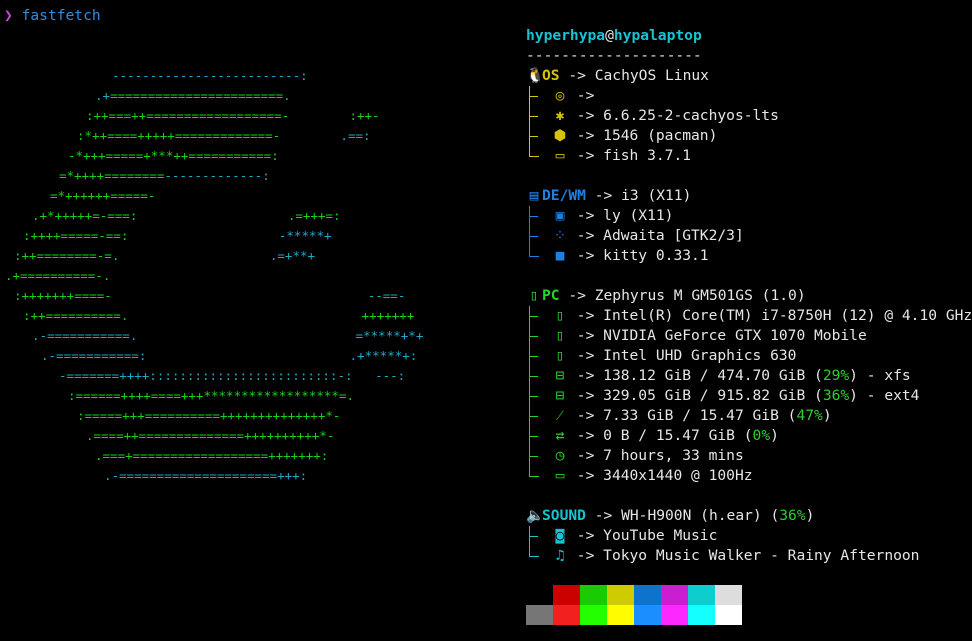 The image size is (972, 641). I want to click on prompt-arrow-icon: ❯, so click(8, 15).